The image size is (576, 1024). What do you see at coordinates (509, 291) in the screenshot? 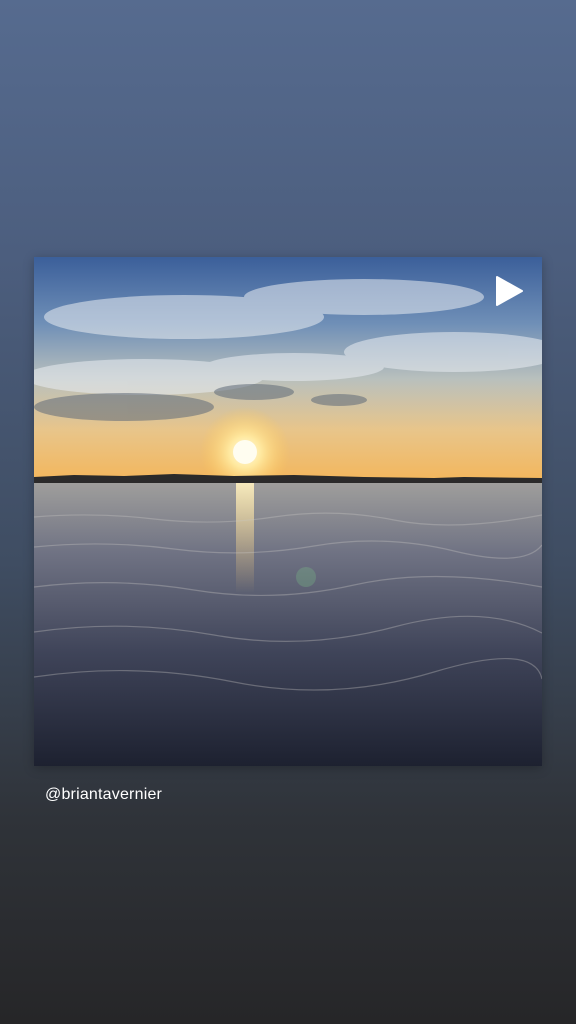
I see `play-icon` at bounding box center [509, 291].